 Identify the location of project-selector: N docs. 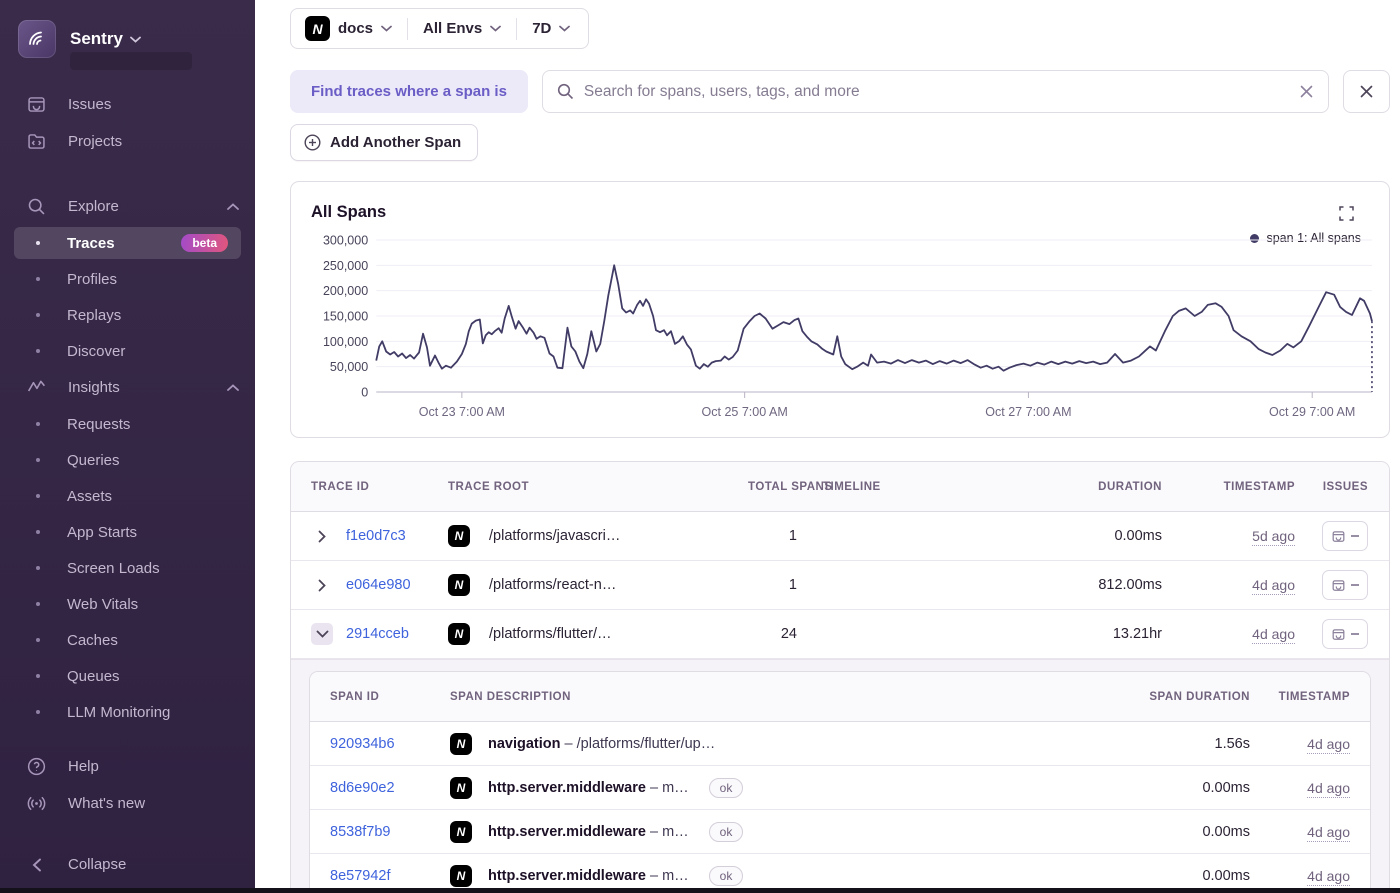
(348, 28).